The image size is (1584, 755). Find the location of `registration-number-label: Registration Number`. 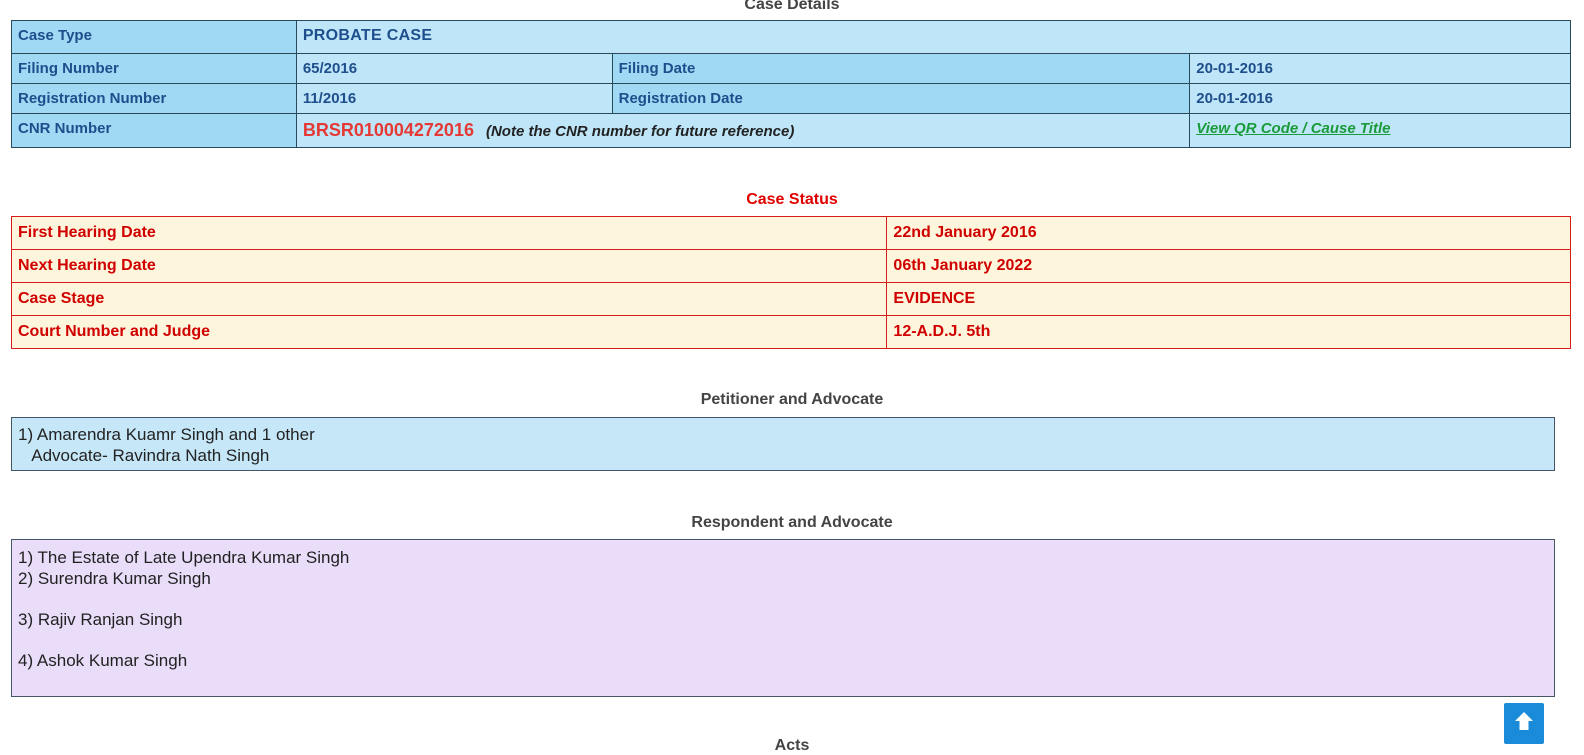

registration-number-label: Registration Number is located at coordinates (154, 98).